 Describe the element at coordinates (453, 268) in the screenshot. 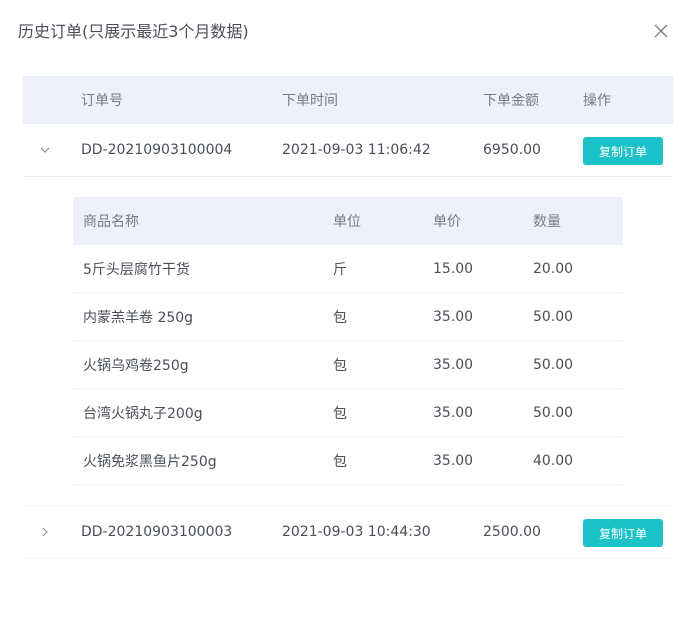

I see `item-price: 15.00` at that location.